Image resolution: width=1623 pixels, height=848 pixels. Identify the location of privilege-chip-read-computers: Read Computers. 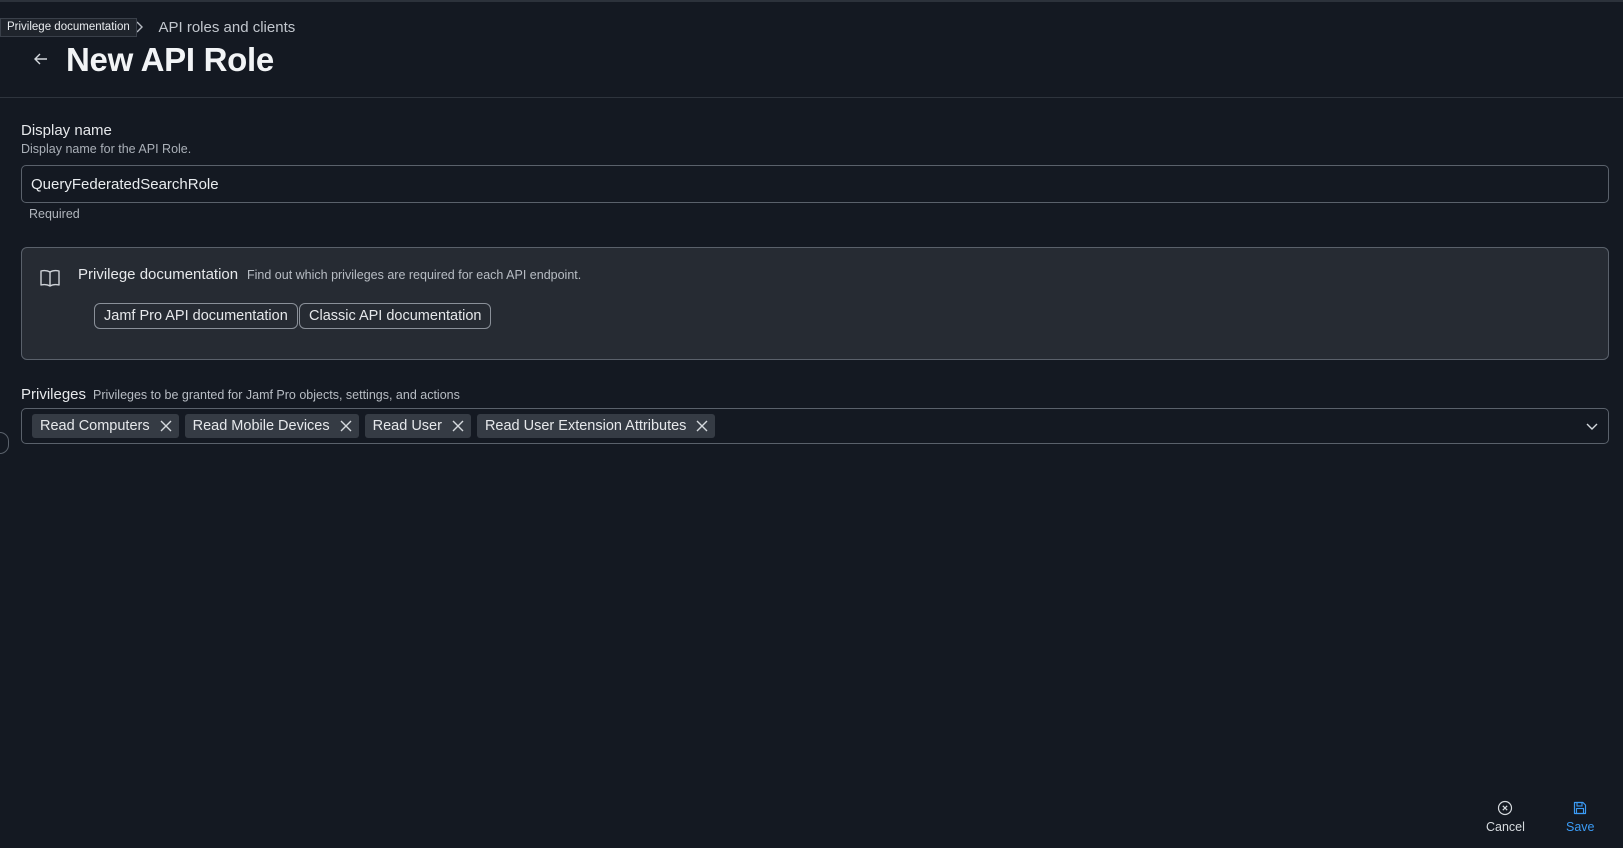
(105, 426).